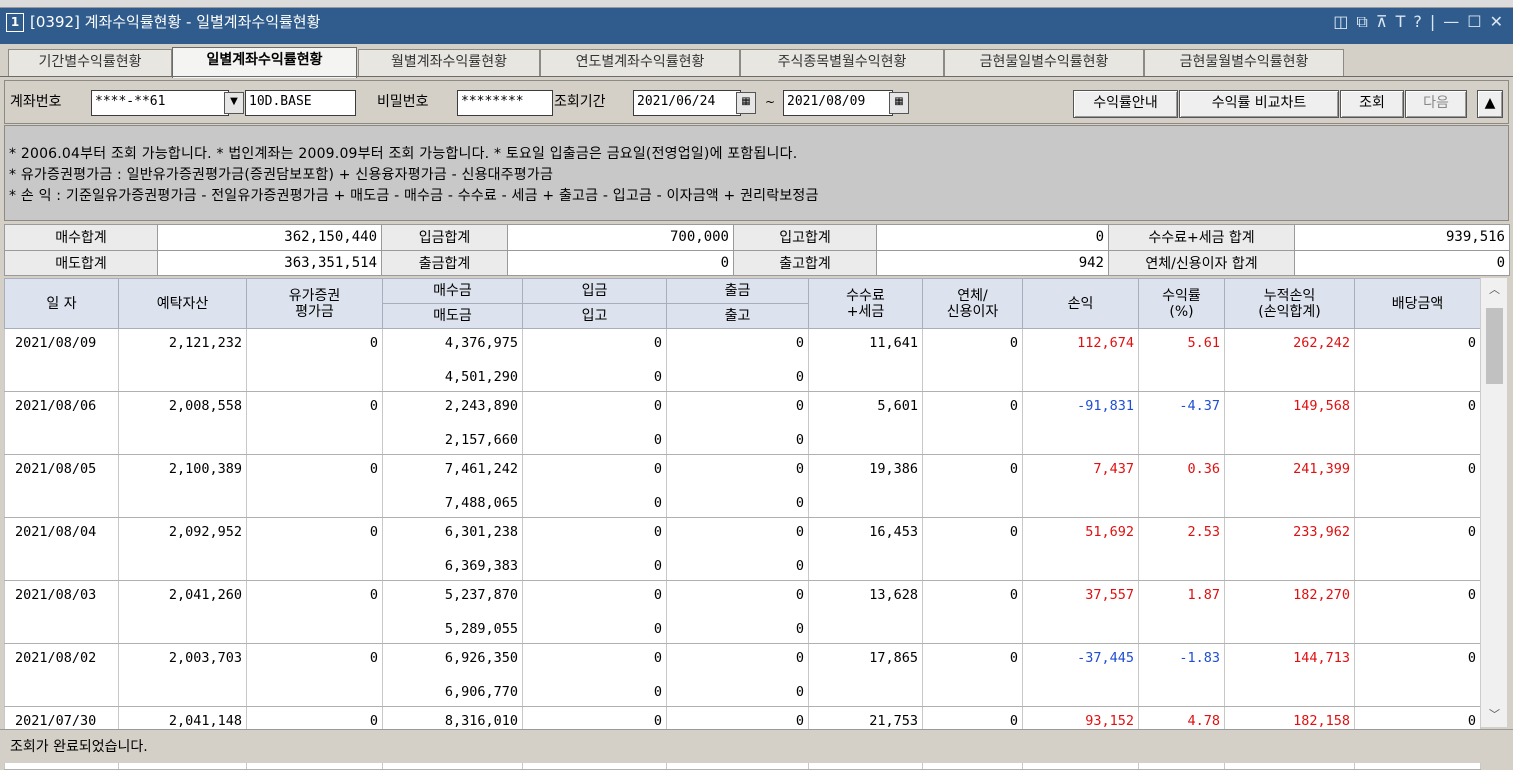  I want to click on tab-monthly-account-return: 월별계좌수익률현황, so click(449, 63).